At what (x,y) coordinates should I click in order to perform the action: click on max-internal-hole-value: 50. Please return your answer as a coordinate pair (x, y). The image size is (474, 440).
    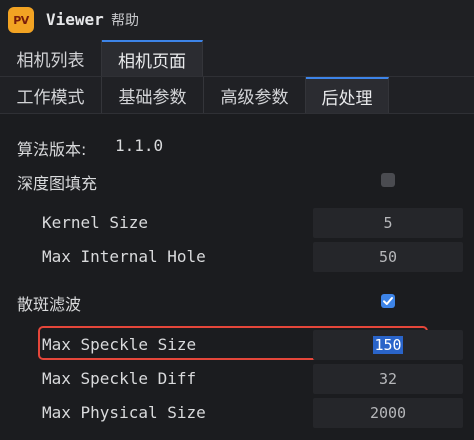
    Looking at the image, I should click on (388, 257).